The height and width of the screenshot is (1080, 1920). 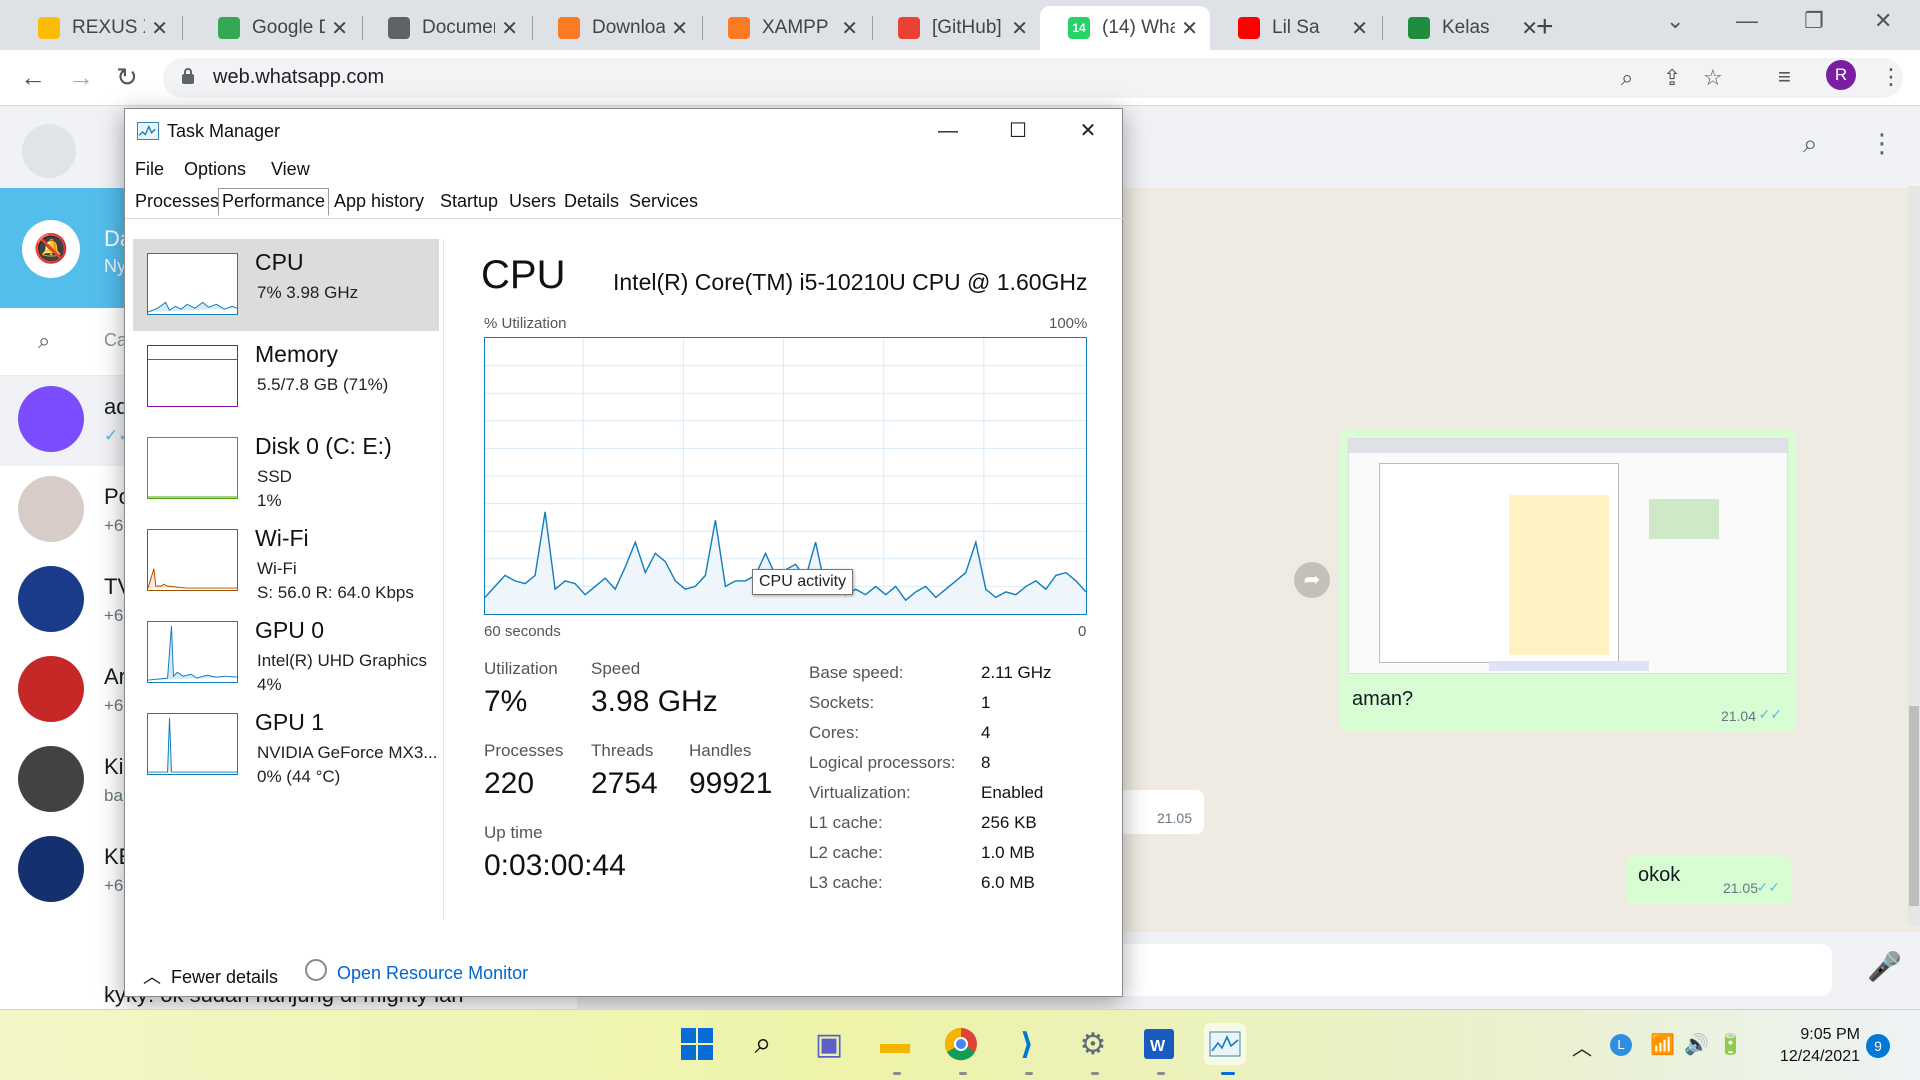 What do you see at coordinates (1882, 143) in the screenshot?
I see `conversation-menu-icon: ⋮` at bounding box center [1882, 143].